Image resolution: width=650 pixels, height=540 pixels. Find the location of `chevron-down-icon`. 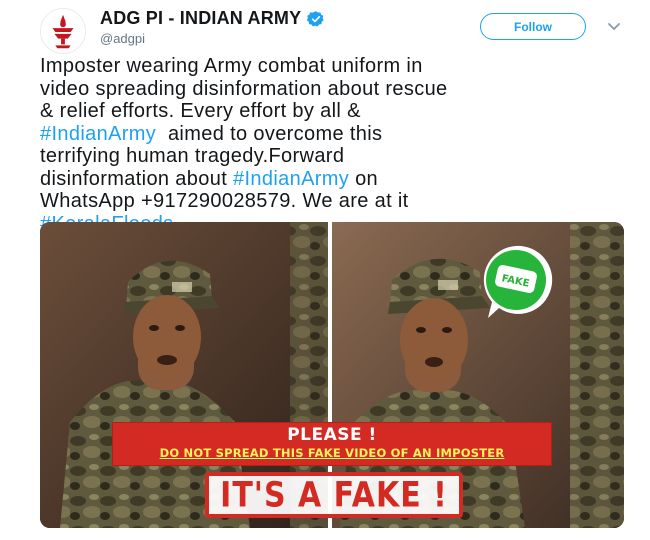

chevron-down-icon is located at coordinates (614, 26).